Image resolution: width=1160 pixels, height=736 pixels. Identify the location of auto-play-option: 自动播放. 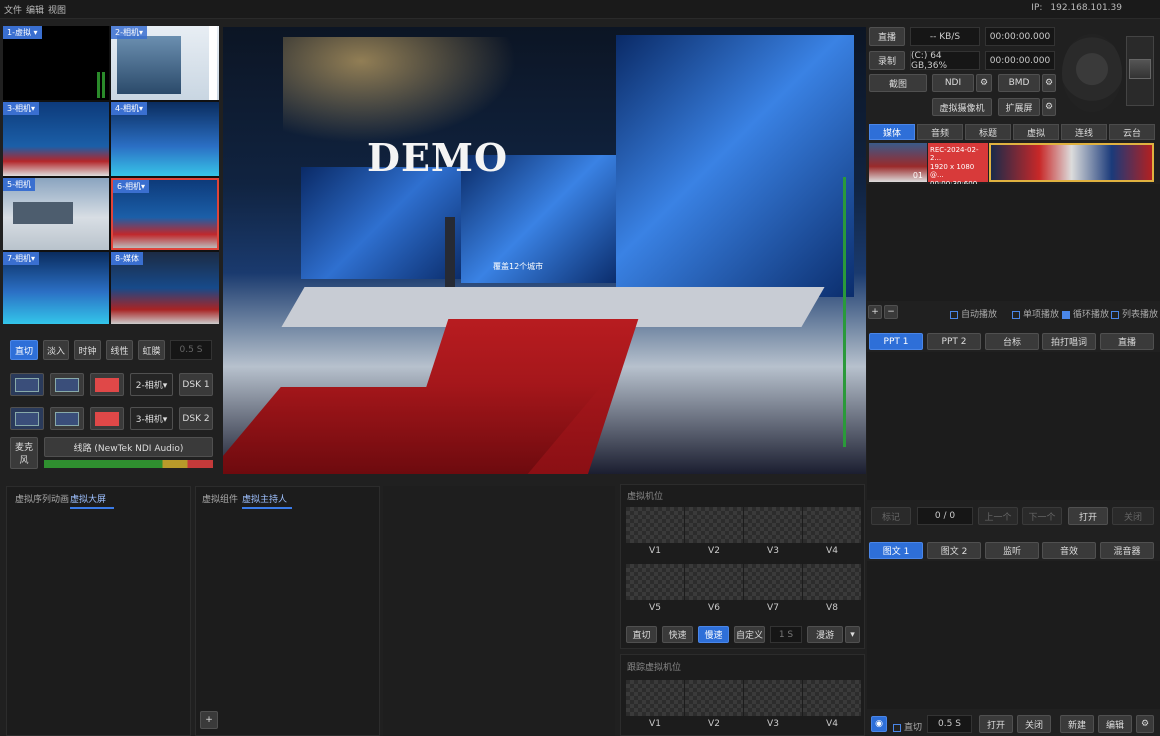
(973, 313).